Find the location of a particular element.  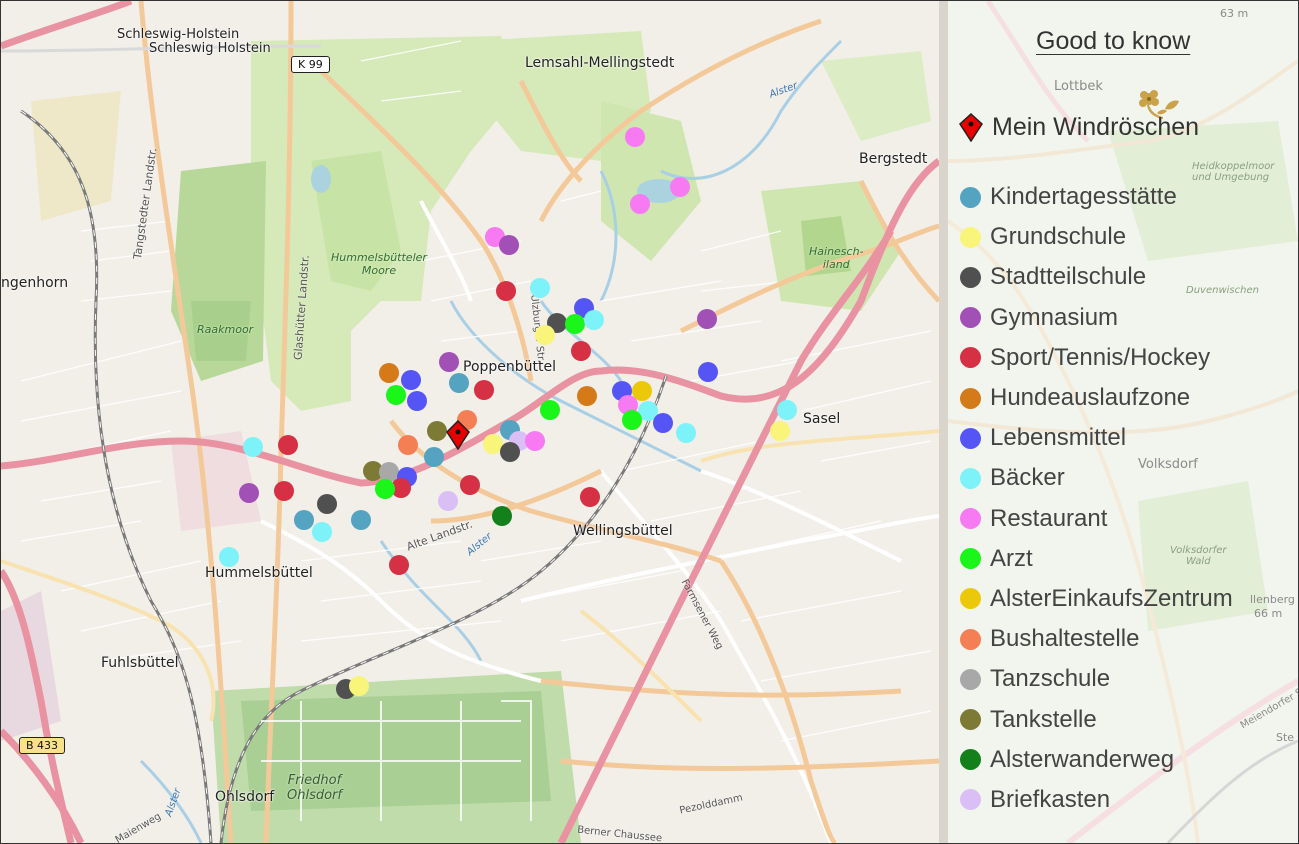

legend-item-lebensmittel: Lebensmittel is located at coordinates (1096, 438).